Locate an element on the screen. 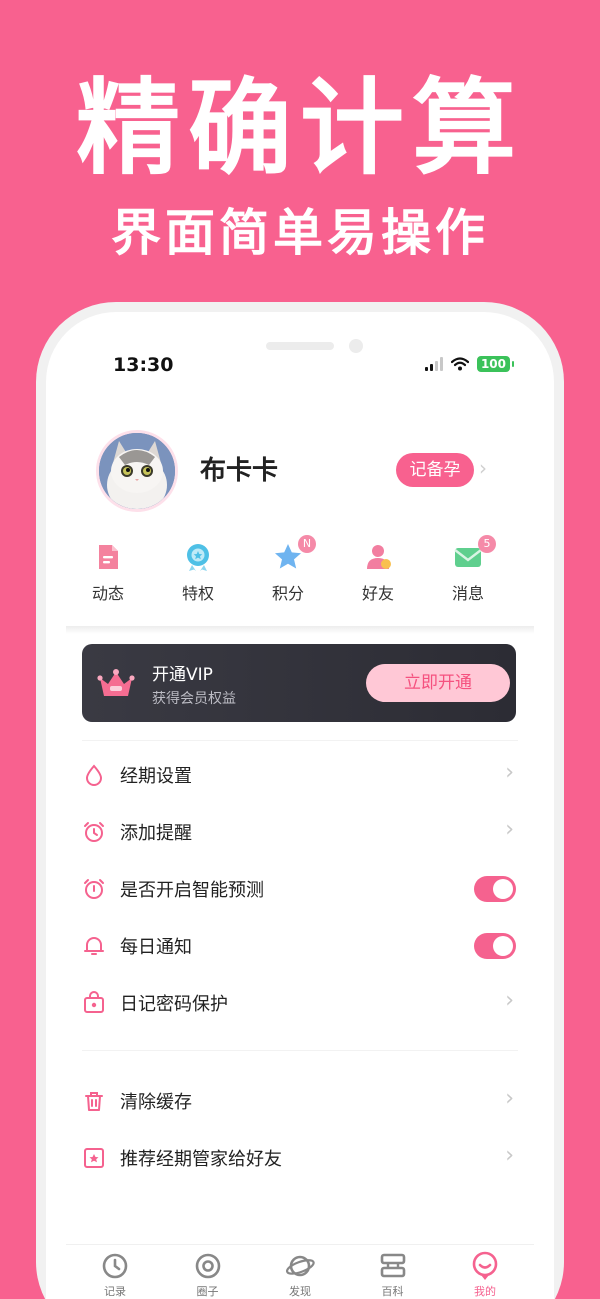 The image size is (600, 1299). privilege-medal-icon is located at coordinates (198, 557).